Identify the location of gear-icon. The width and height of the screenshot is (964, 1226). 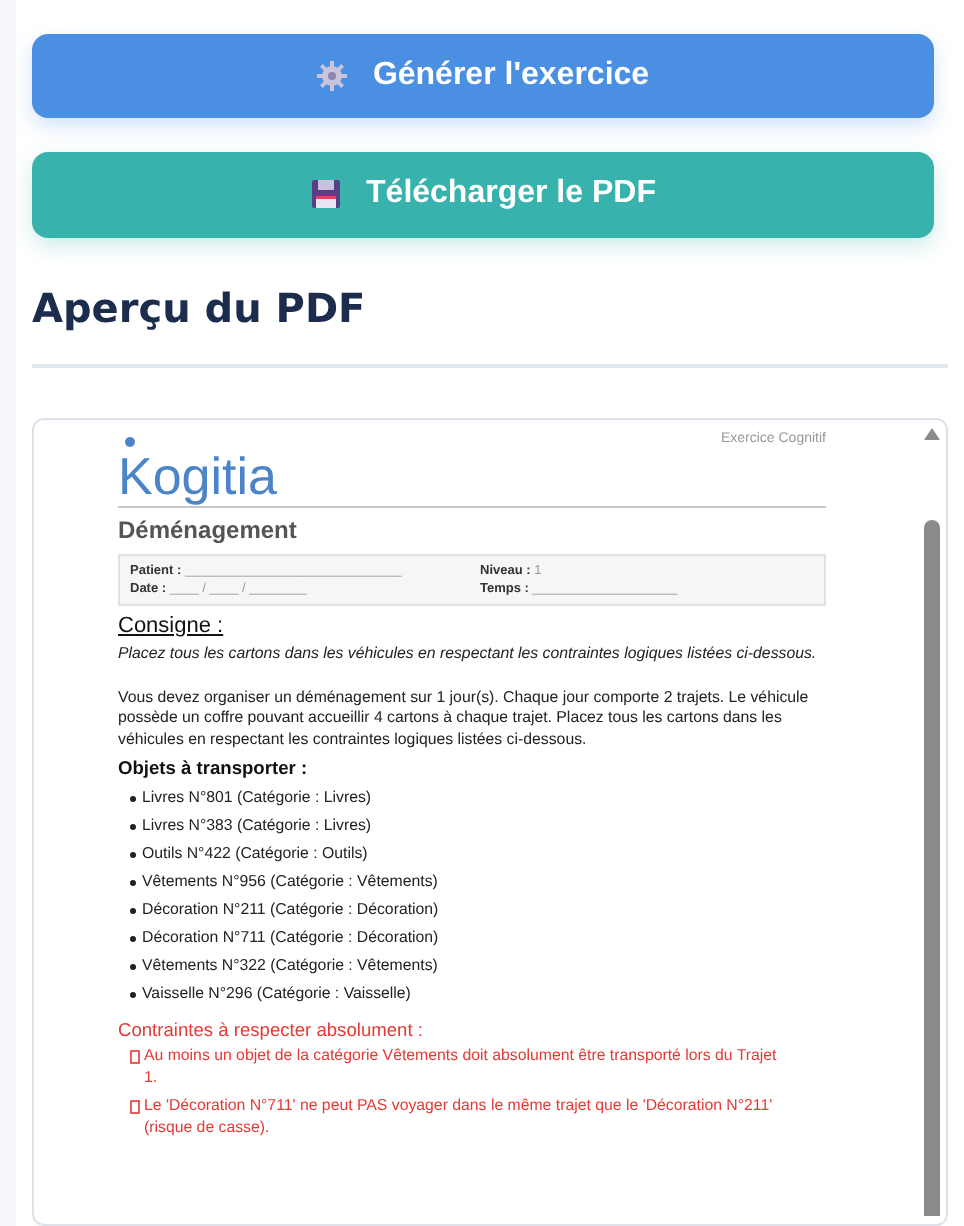
(332, 76).